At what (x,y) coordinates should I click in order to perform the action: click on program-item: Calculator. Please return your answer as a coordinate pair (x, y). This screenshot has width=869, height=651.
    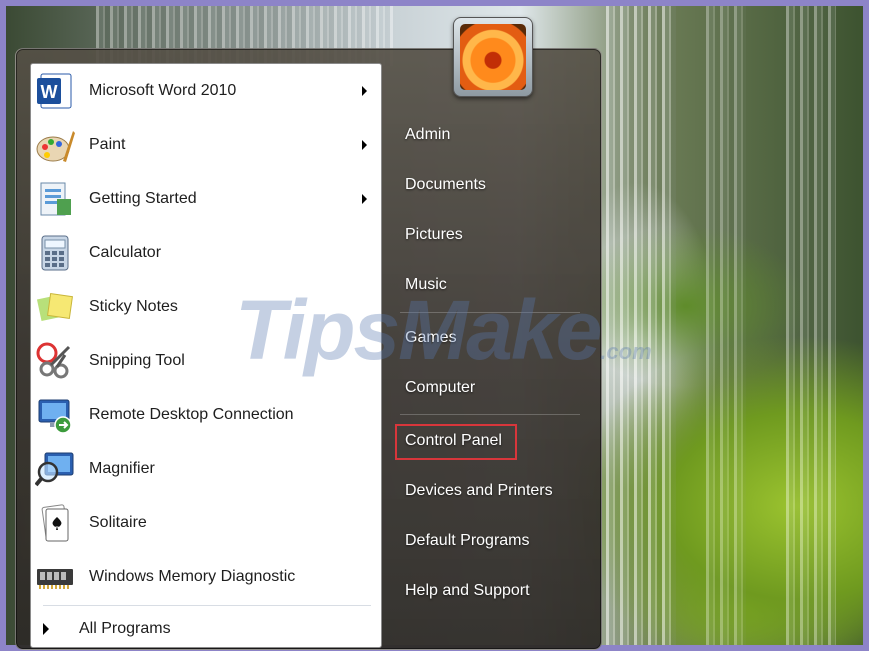
    Looking at the image, I should click on (206, 253).